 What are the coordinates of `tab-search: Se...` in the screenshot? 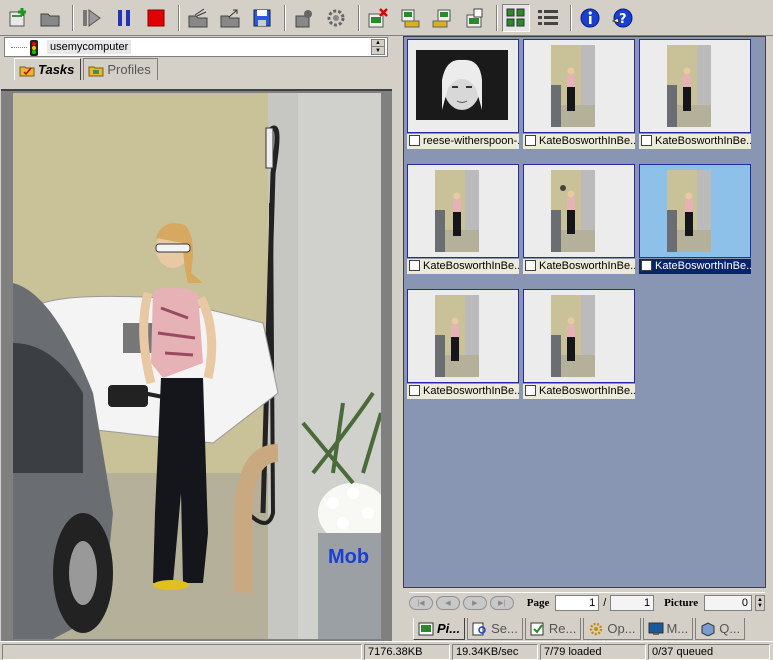 It's located at (495, 629).